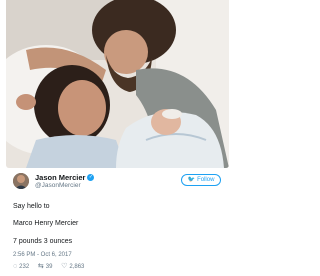 The height and width of the screenshot is (276, 320). I want to click on author-handle: @JasonMercier, so click(58, 186).